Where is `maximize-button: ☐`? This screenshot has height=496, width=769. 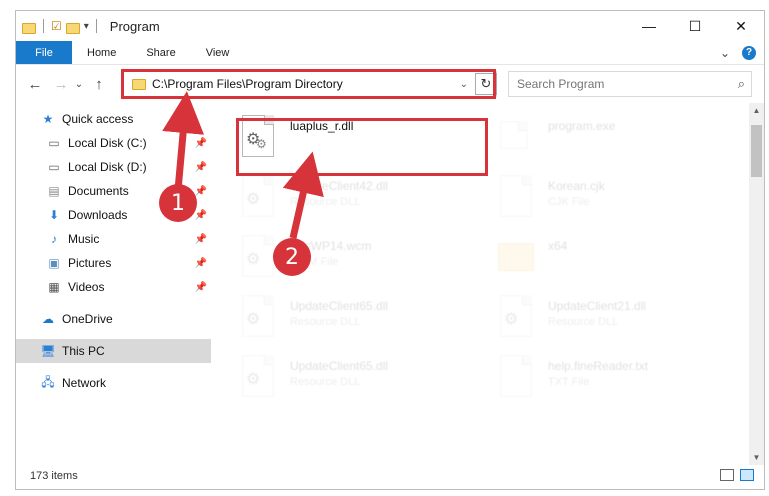
maximize-button: ☐ is located at coordinates (695, 26).